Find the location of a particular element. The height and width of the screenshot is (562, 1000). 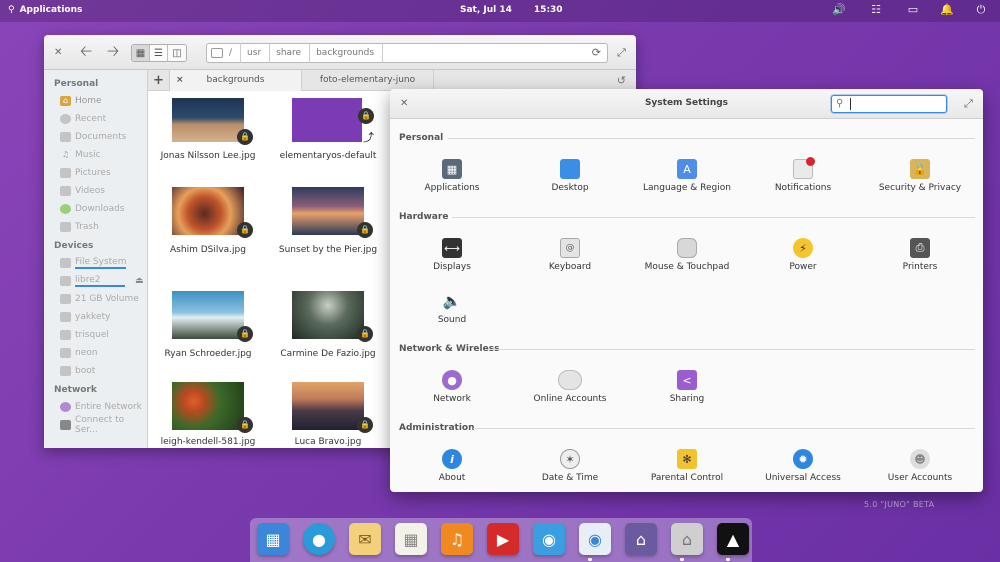

plug-network: ● Network is located at coordinates (452, 387).